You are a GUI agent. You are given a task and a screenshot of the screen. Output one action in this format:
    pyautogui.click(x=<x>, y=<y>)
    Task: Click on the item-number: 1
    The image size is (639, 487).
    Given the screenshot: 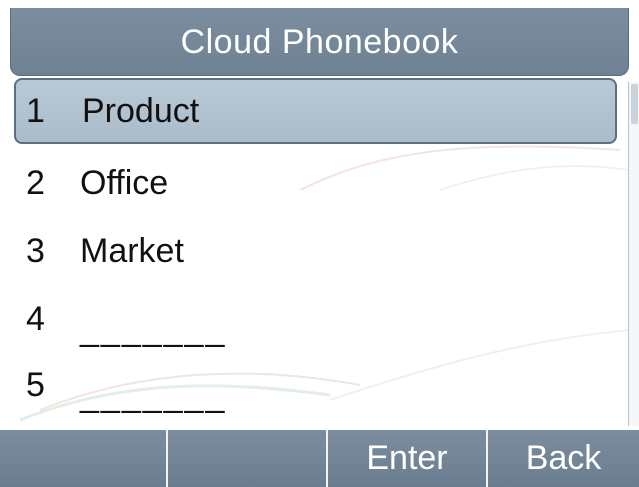 What is the action you would take?
    pyautogui.click(x=35, y=110)
    